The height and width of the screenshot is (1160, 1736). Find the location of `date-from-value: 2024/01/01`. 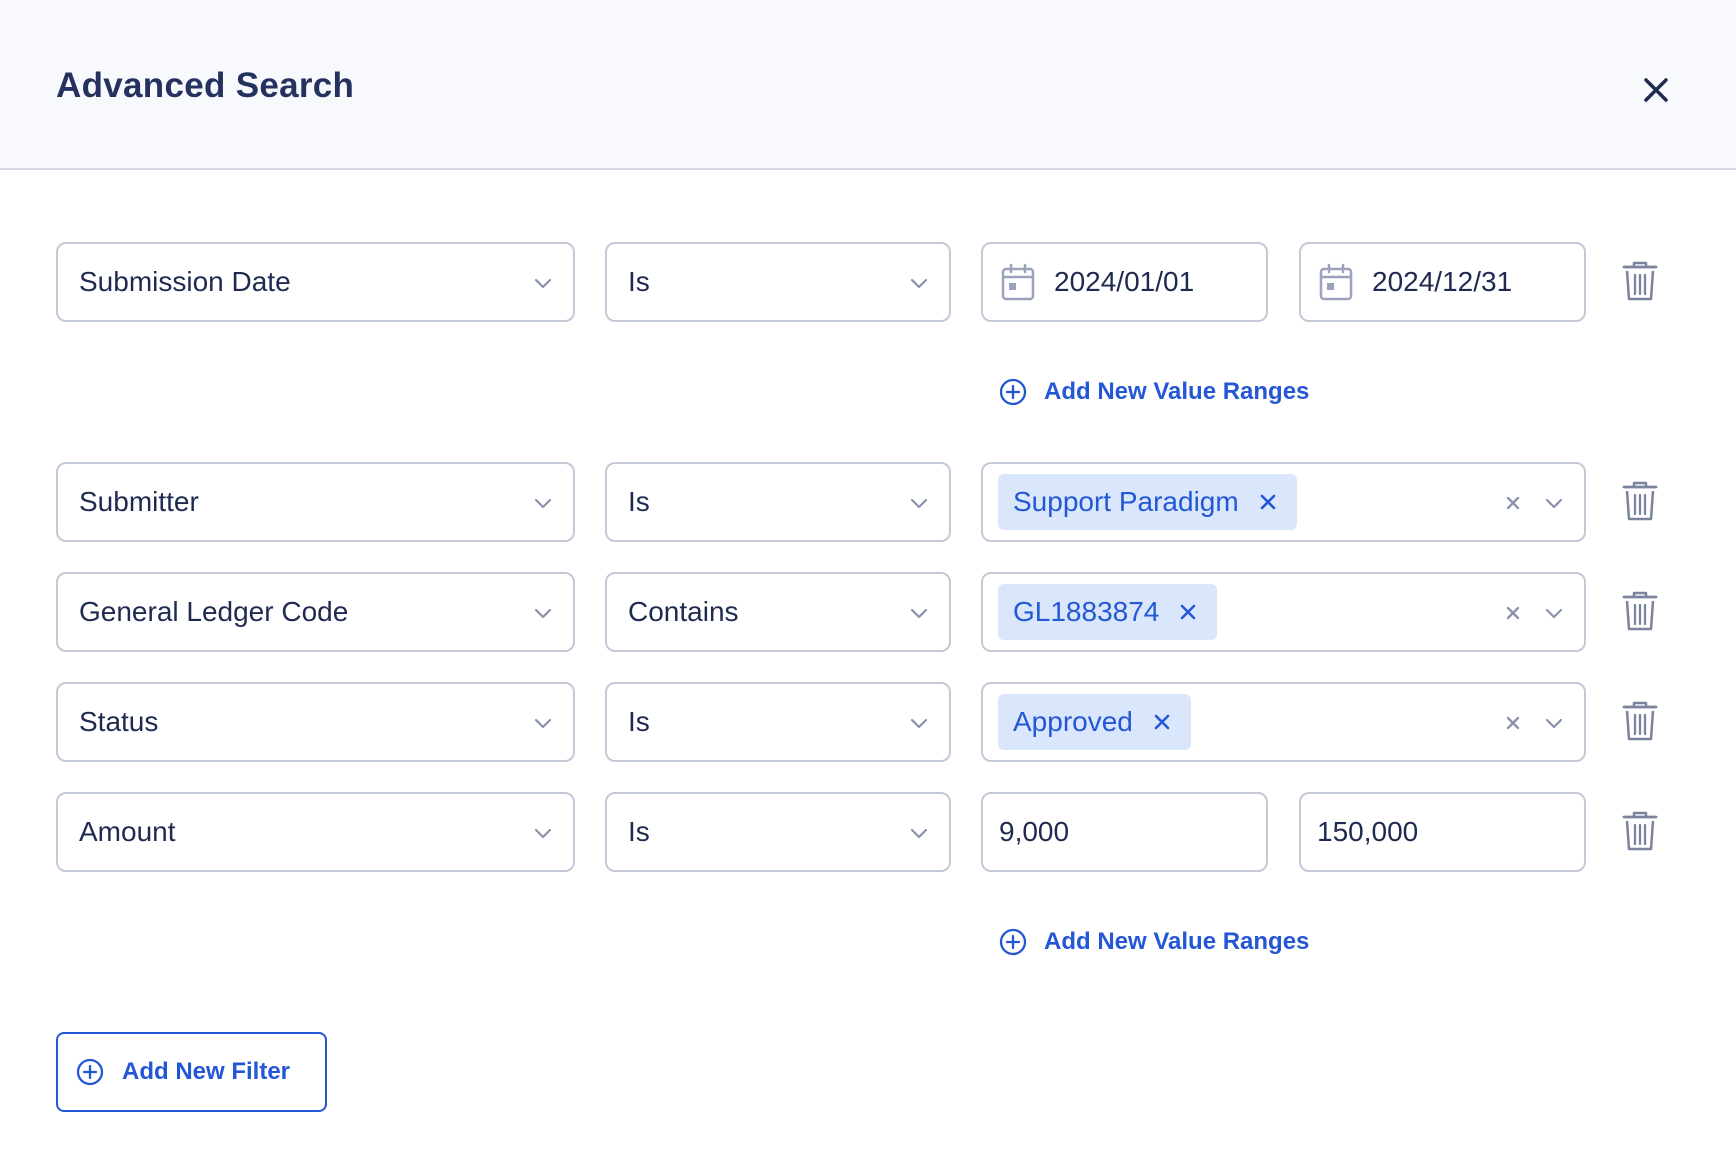

date-from-value: 2024/01/01 is located at coordinates (1124, 281).